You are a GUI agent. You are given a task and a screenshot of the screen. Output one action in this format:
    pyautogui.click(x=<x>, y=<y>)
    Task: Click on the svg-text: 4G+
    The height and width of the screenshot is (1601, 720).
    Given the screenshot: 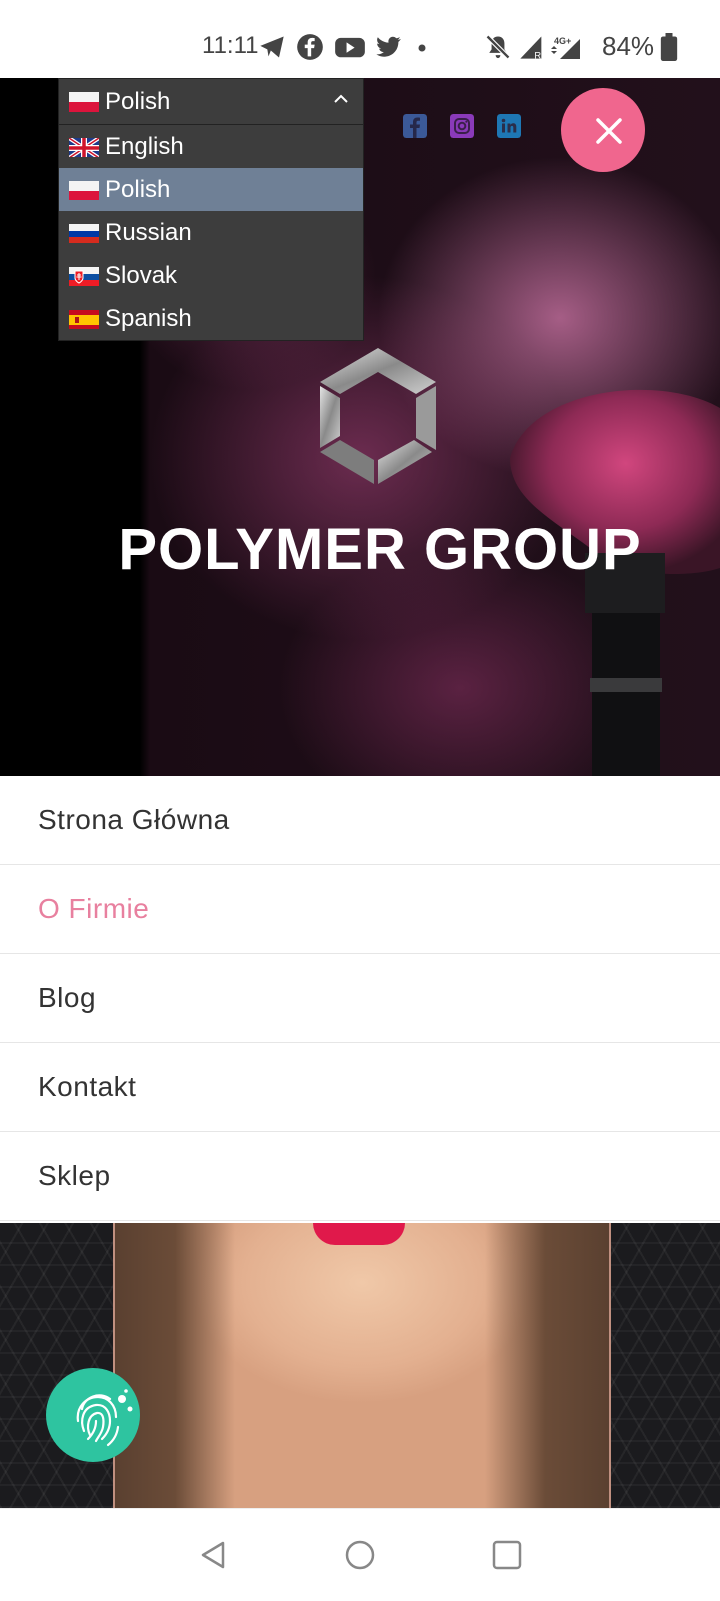 What is the action you would take?
    pyautogui.click(x=562, y=41)
    